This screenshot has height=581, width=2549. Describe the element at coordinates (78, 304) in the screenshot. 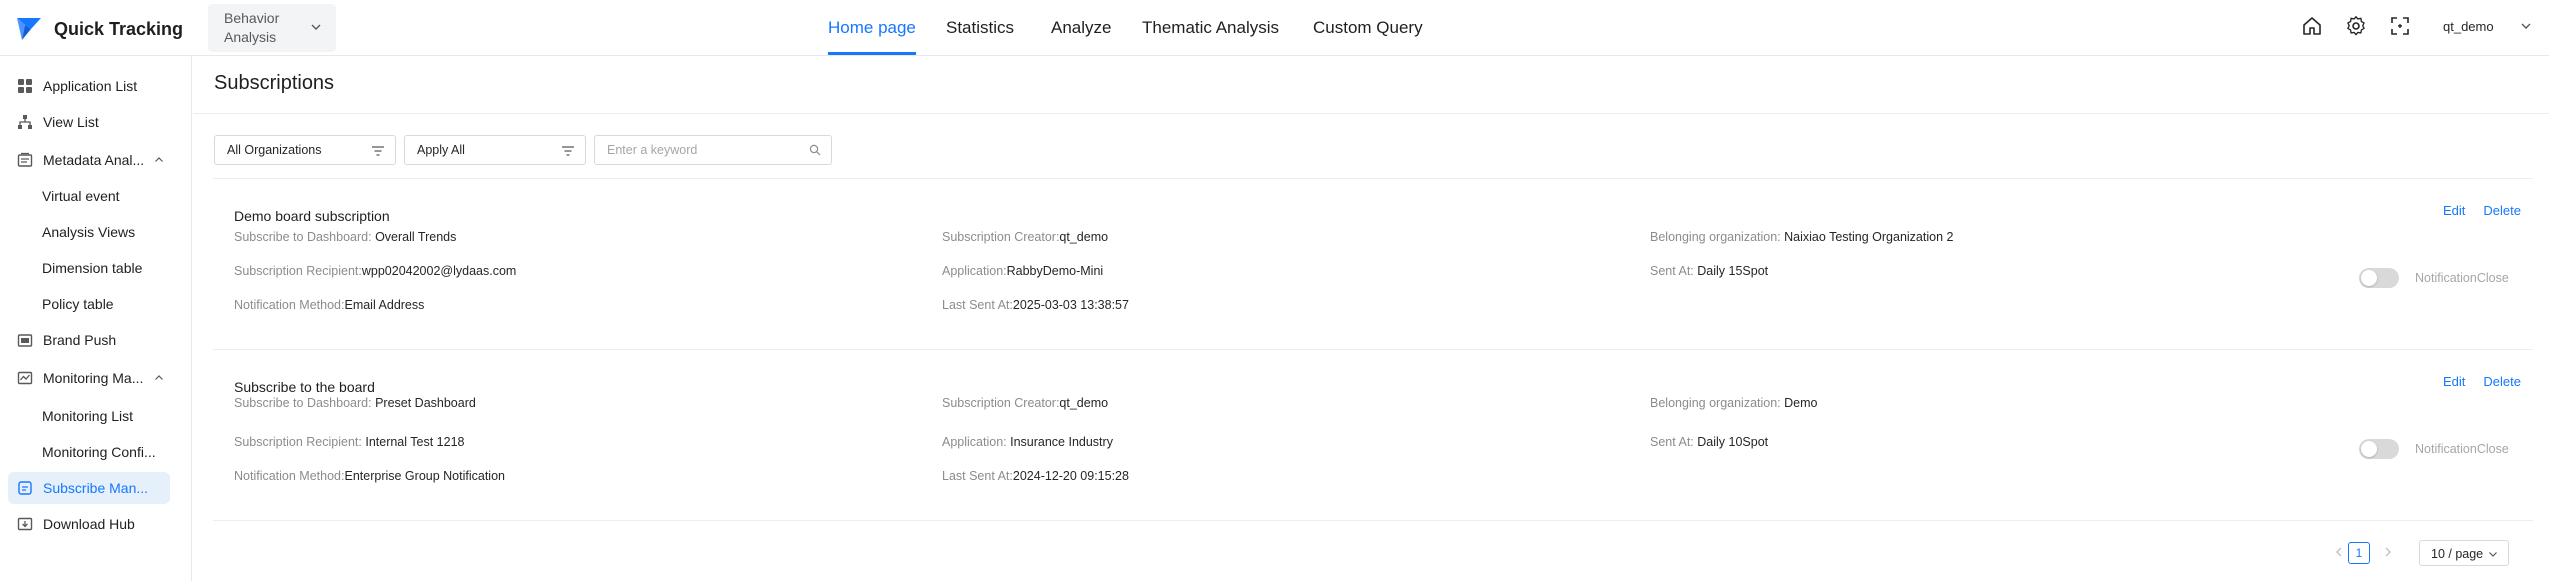

I see `sidebar-item-label: Policy table` at that location.